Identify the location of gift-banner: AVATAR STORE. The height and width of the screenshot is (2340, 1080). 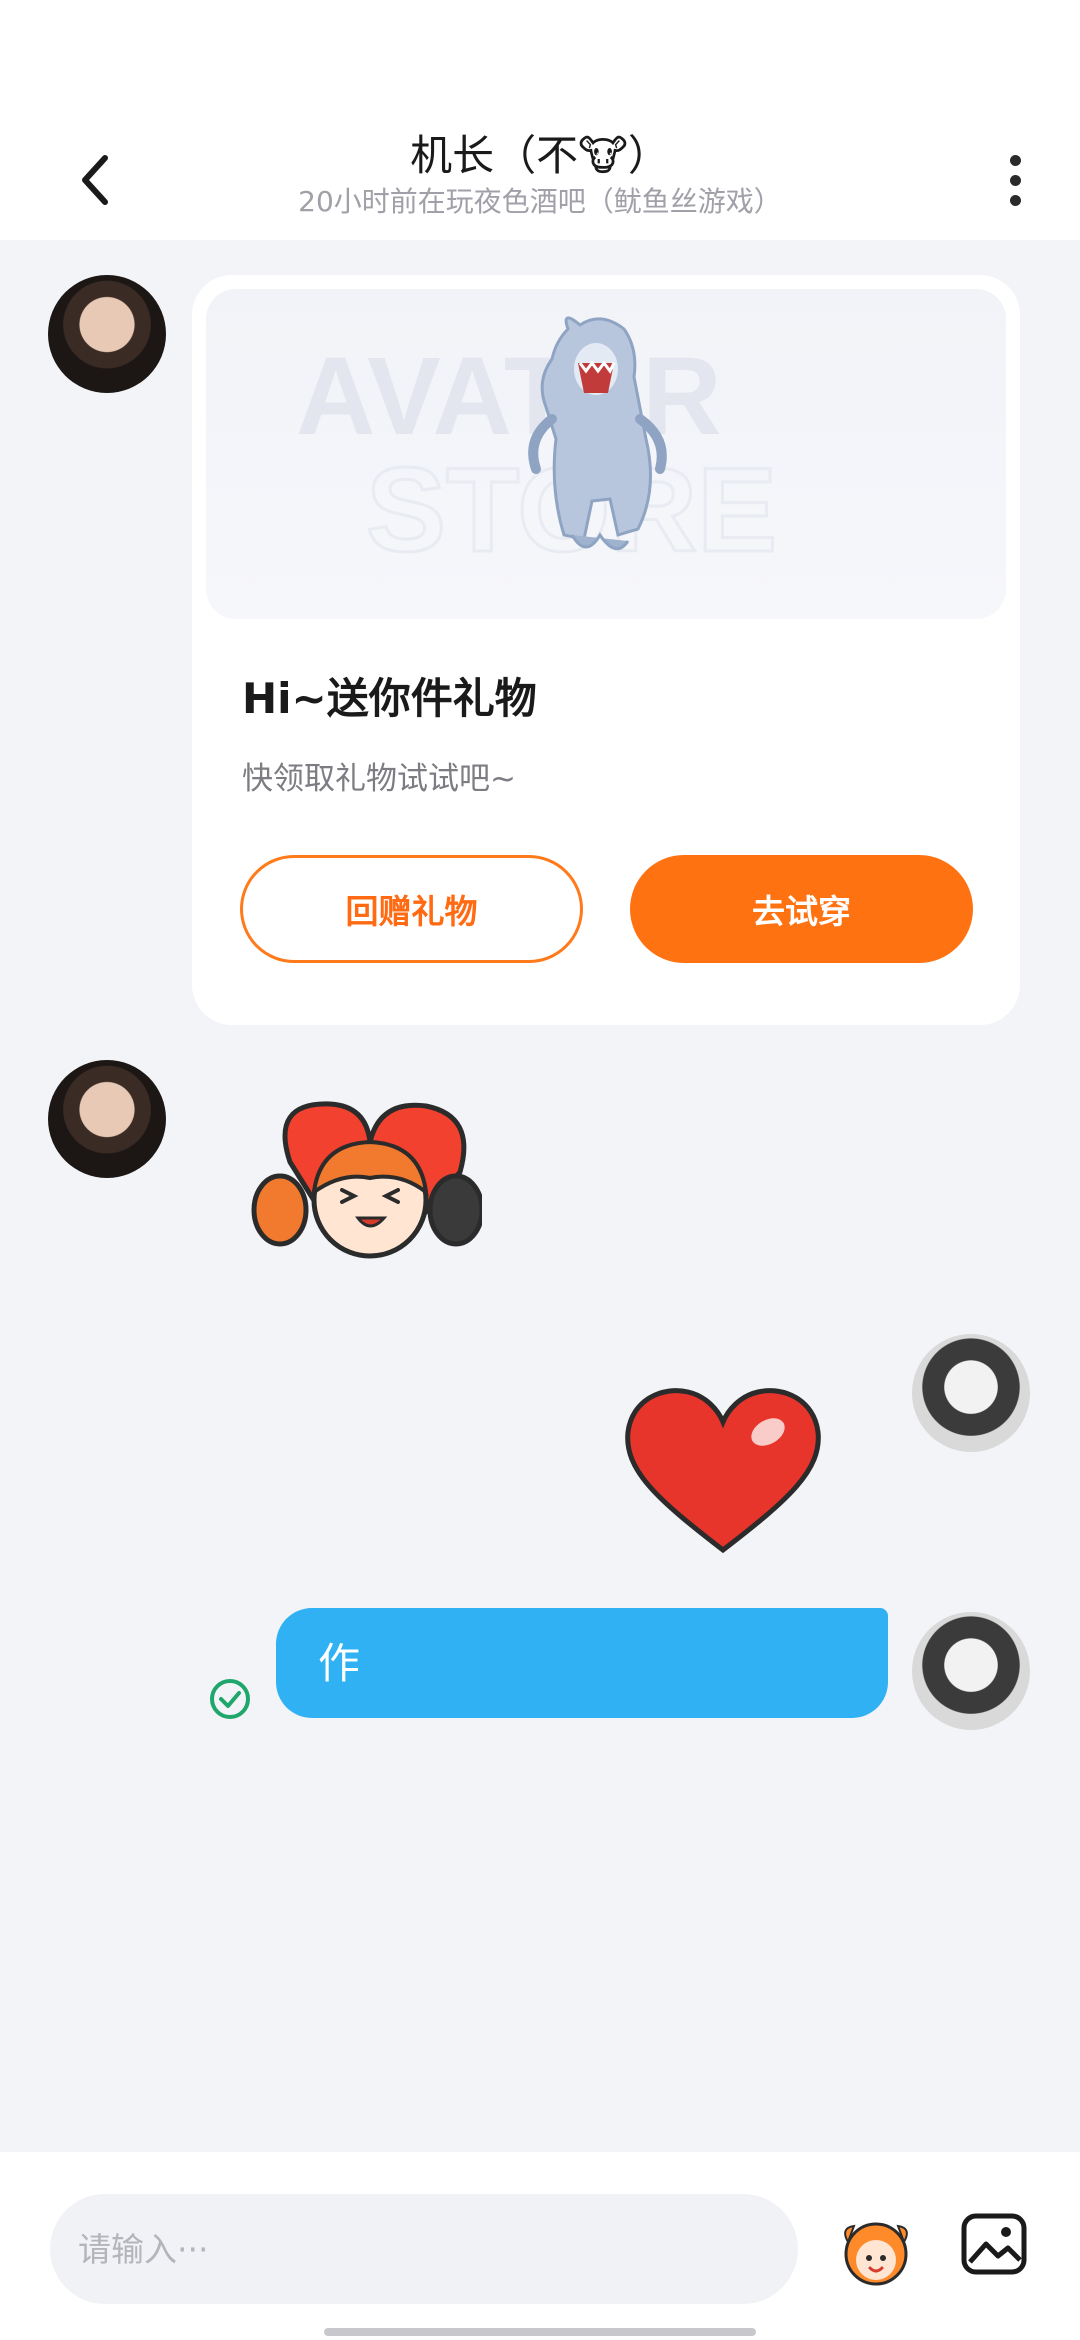
(606, 454).